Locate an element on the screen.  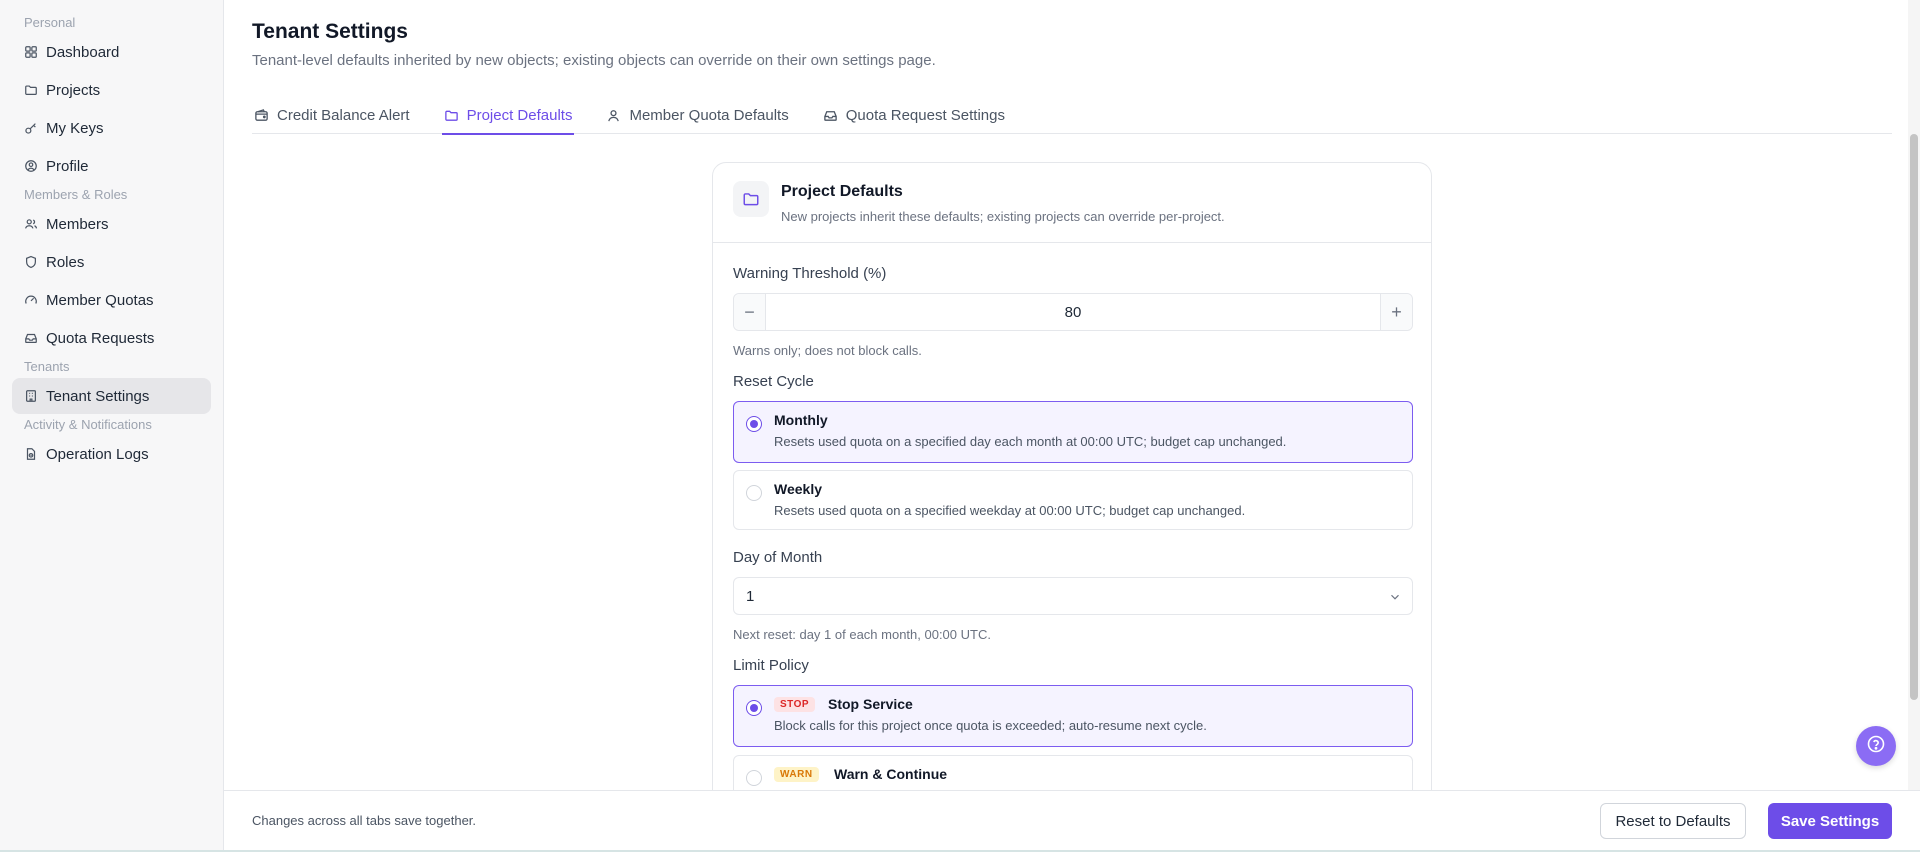
page-title: Tenant Settings is located at coordinates (330, 31).